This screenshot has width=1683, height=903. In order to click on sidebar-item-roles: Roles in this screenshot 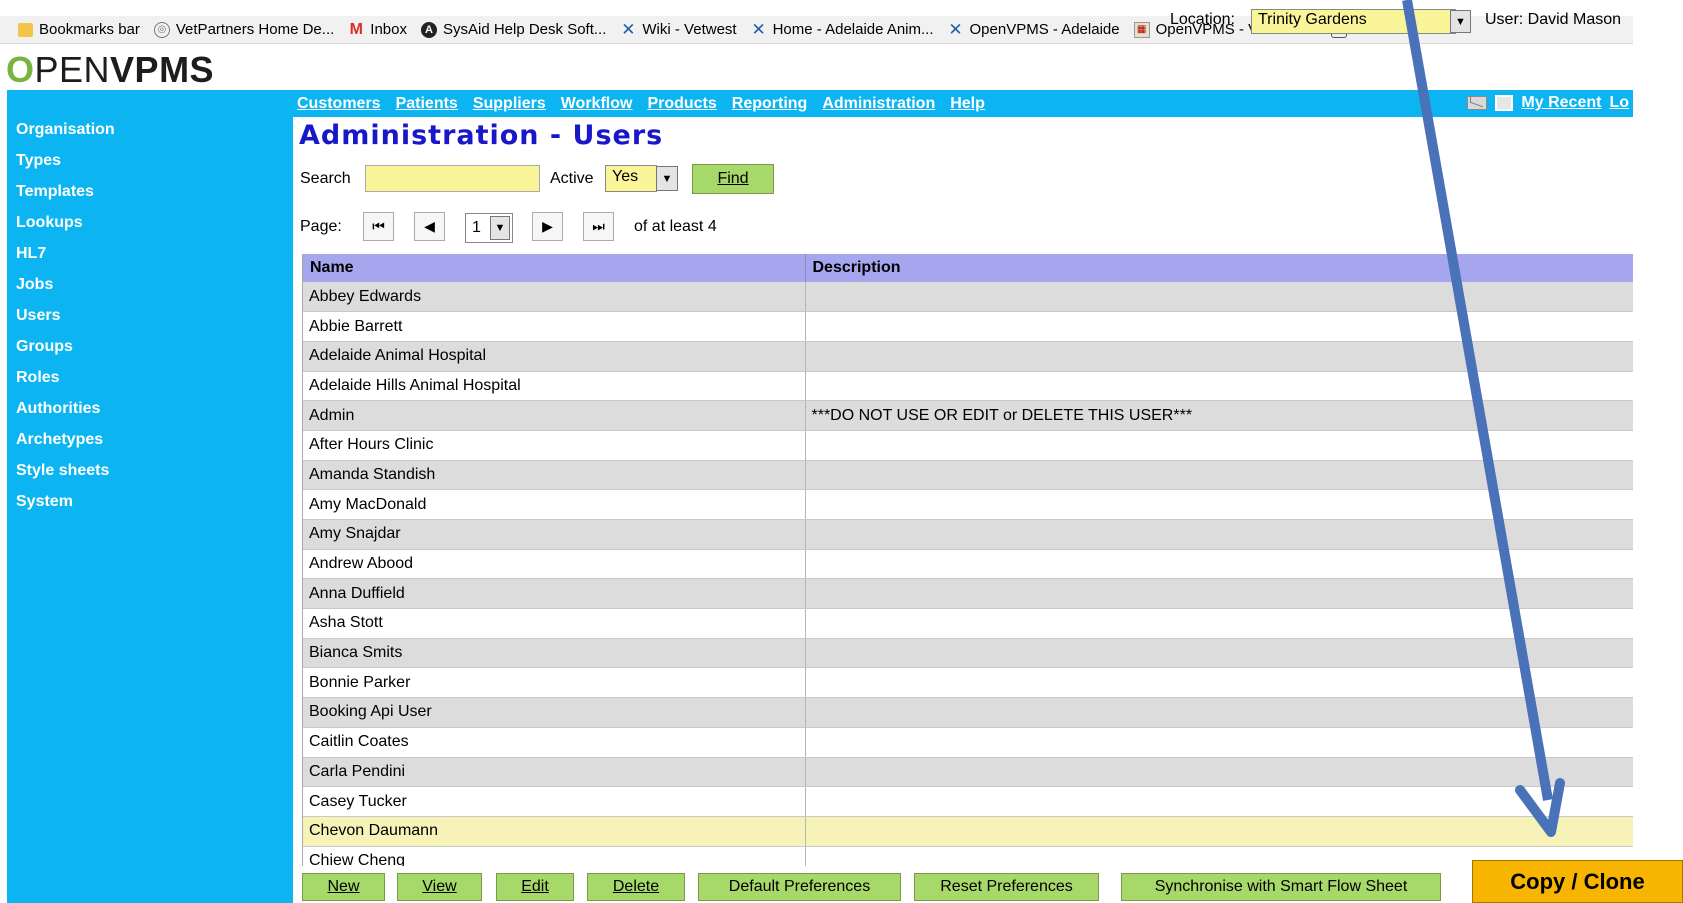, I will do `click(150, 382)`.